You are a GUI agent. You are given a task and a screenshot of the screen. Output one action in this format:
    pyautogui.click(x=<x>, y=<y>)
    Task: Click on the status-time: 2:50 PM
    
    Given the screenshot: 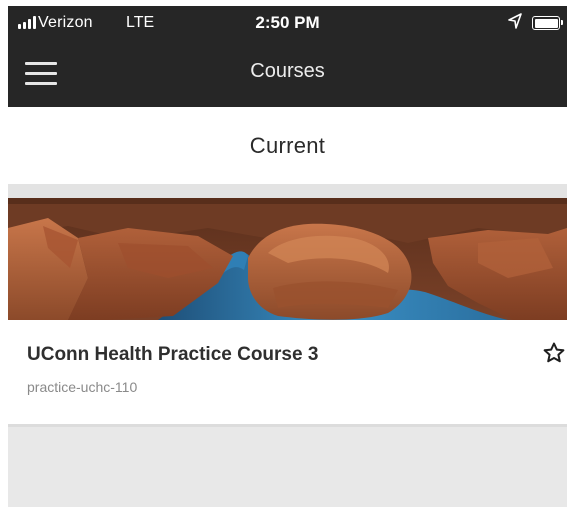 What is the action you would take?
    pyautogui.click(x=287, y=22)
    